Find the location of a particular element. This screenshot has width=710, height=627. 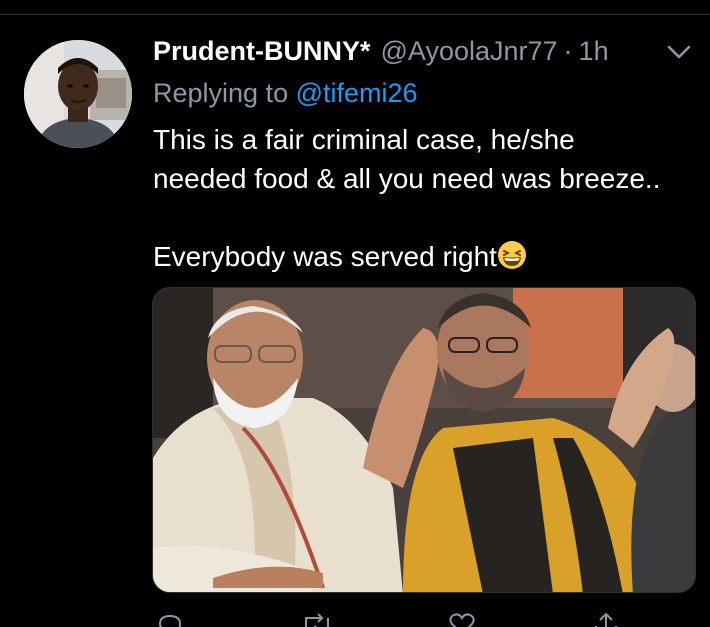

reply-prefix: Replying to is located at coordinates (221, 93).